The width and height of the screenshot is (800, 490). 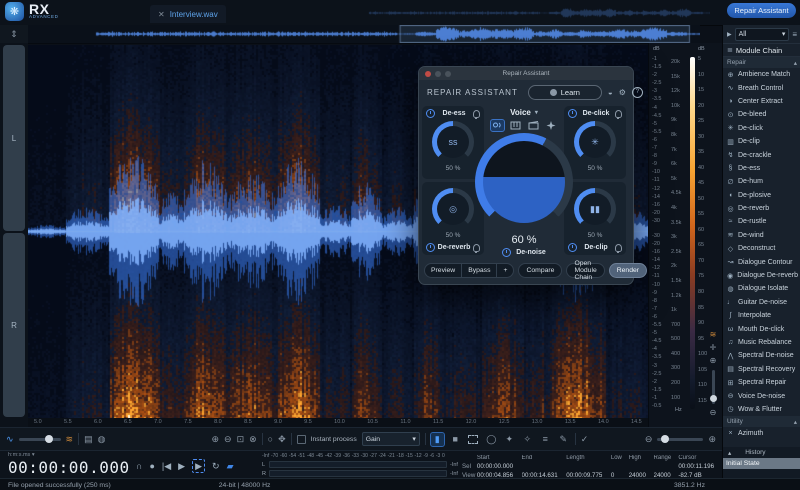 I want to click on waveform-display-icon: ∿, so click(x=10, y=439).